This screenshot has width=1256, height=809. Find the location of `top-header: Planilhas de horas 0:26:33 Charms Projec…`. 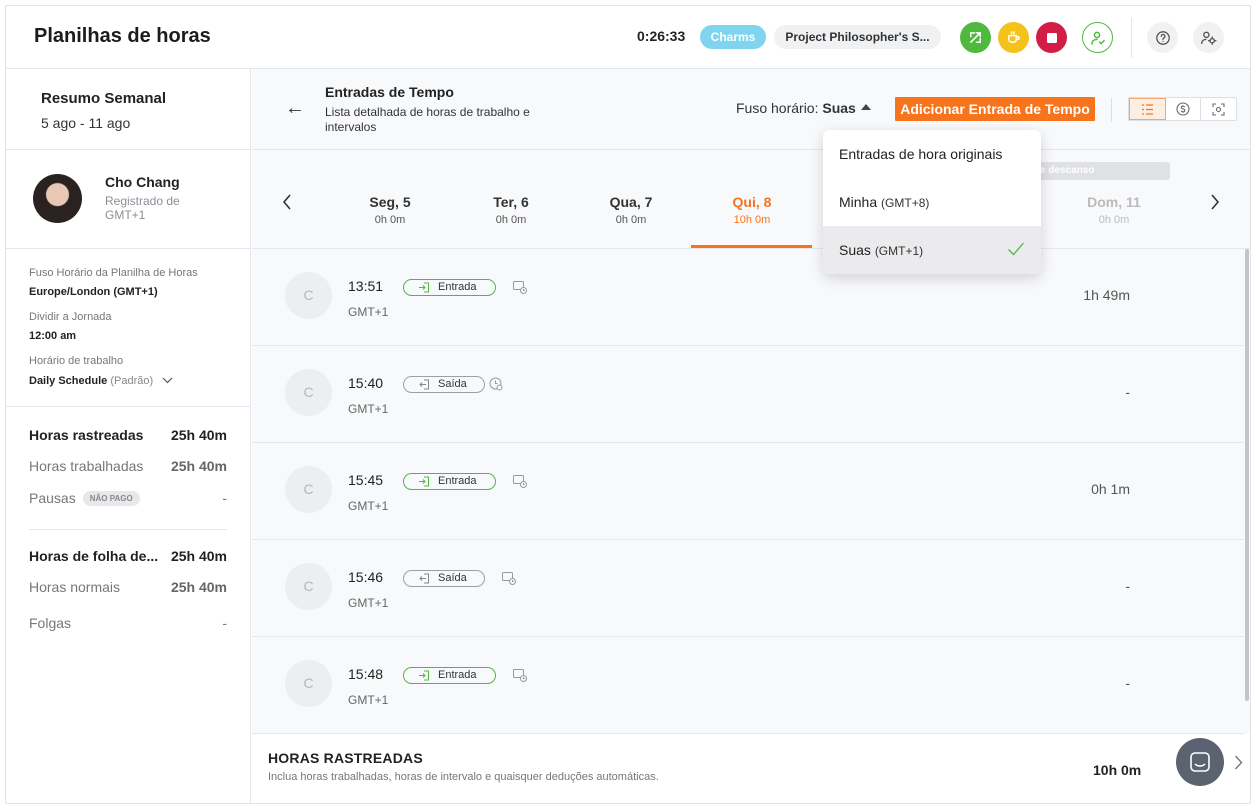

top-header: Planilhas de horas 0:26:33 Charms Projec… is located at coordinates (628, 37).